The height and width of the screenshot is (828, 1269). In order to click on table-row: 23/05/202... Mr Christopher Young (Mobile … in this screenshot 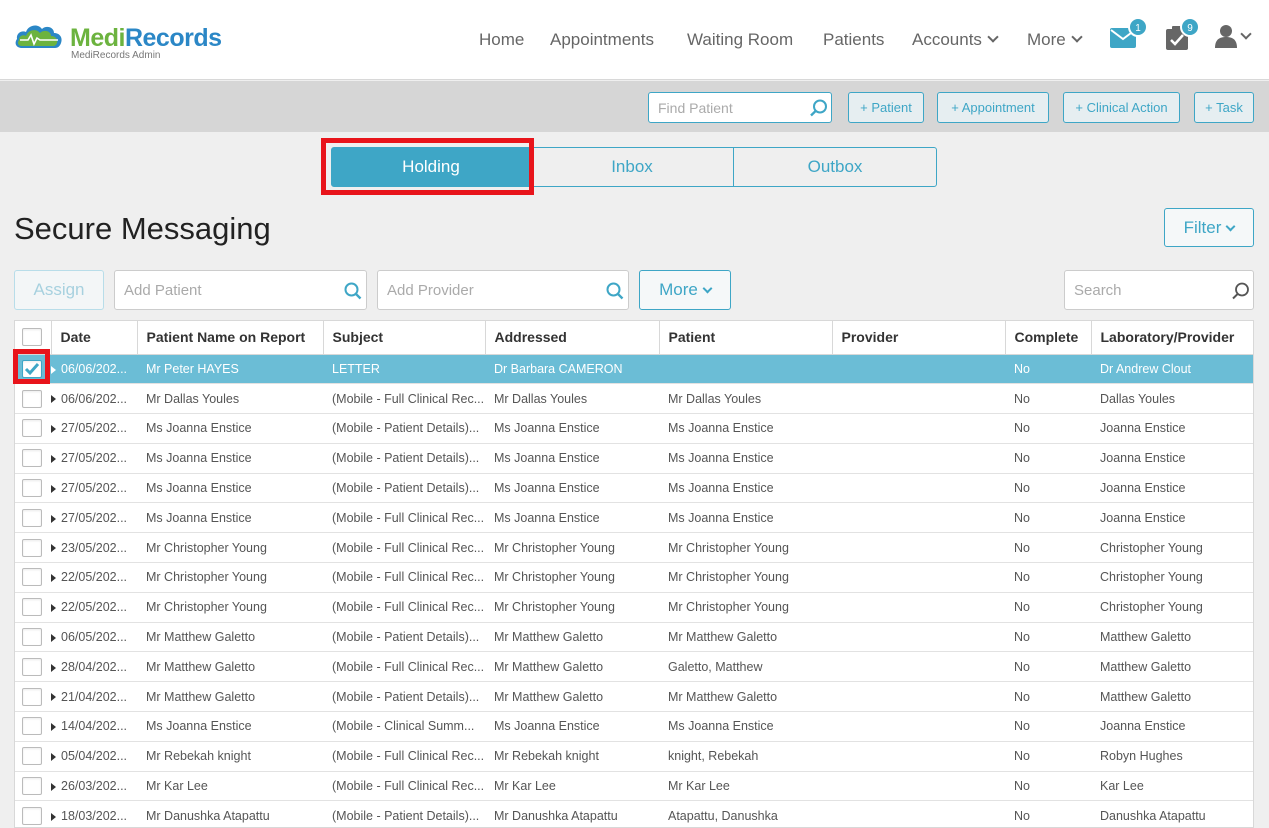, I will do `click(634, 548)`.